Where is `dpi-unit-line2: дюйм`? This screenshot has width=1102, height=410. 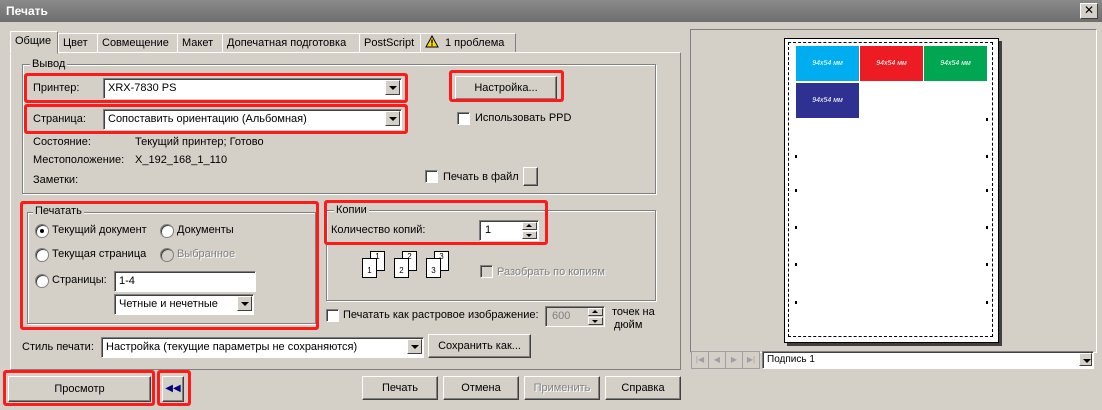 dpi-unit-line2: дюйм is located at coordinates (628, 325).